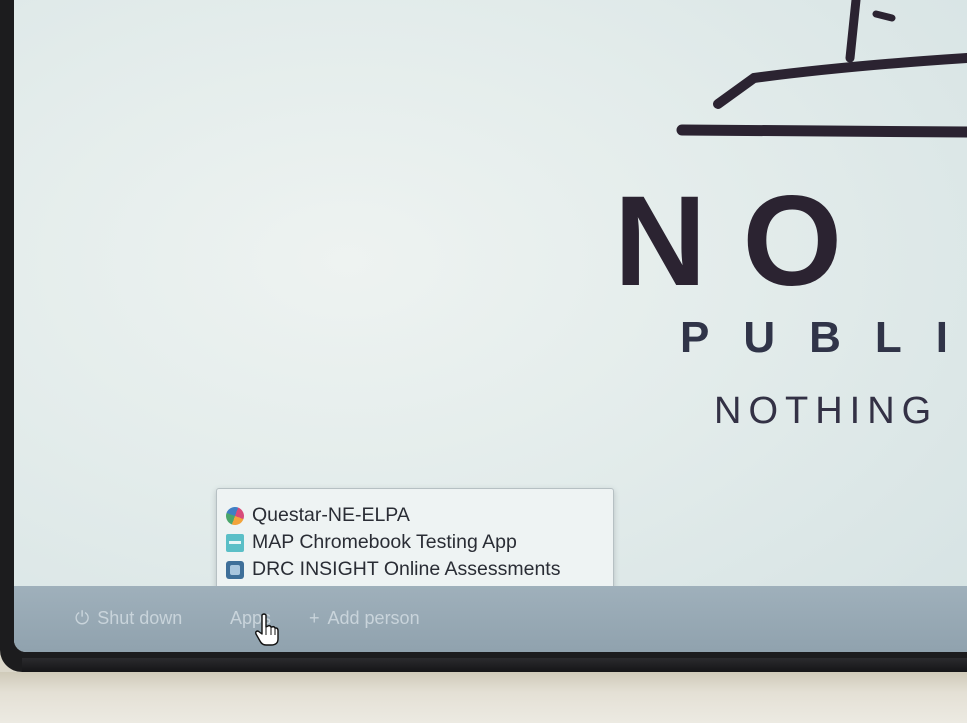 The height and width of the screenshot is (723, 967). I want to click on menu-item-drc: DRC INSIGHT Online Assessments, so click(415, 569).